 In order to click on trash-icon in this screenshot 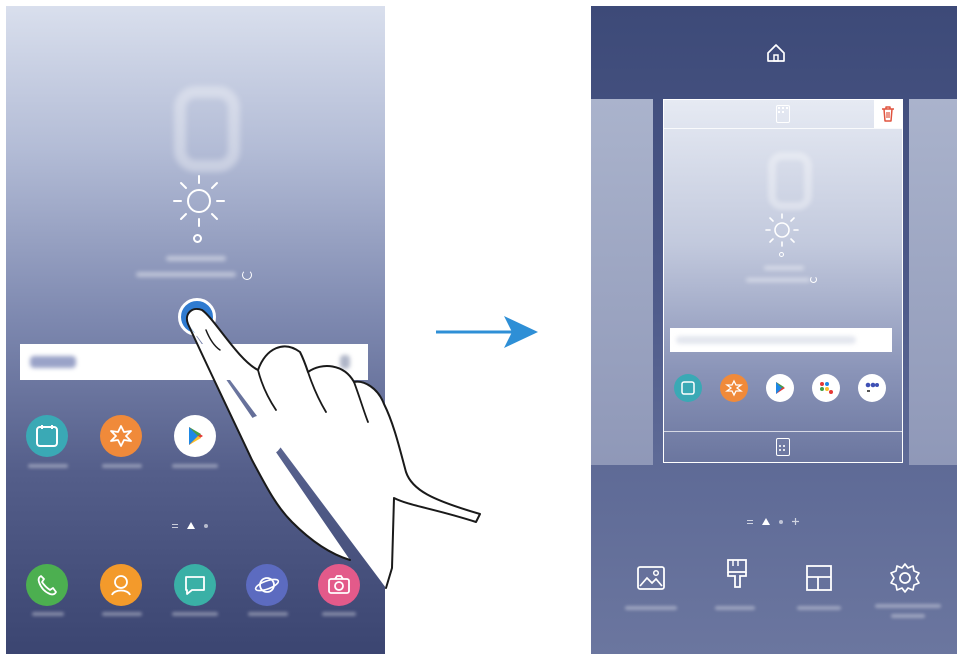, I will do `click(888, 114)`.